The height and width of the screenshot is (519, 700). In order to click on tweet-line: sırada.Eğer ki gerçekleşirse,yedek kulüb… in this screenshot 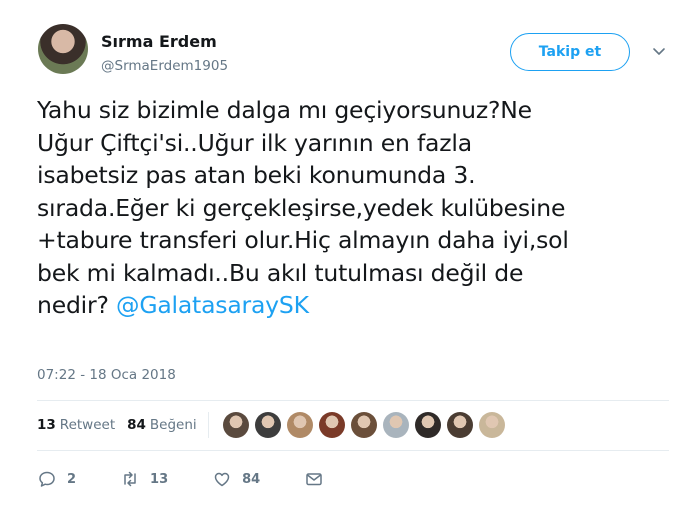, I will do `click(301, 207)`.